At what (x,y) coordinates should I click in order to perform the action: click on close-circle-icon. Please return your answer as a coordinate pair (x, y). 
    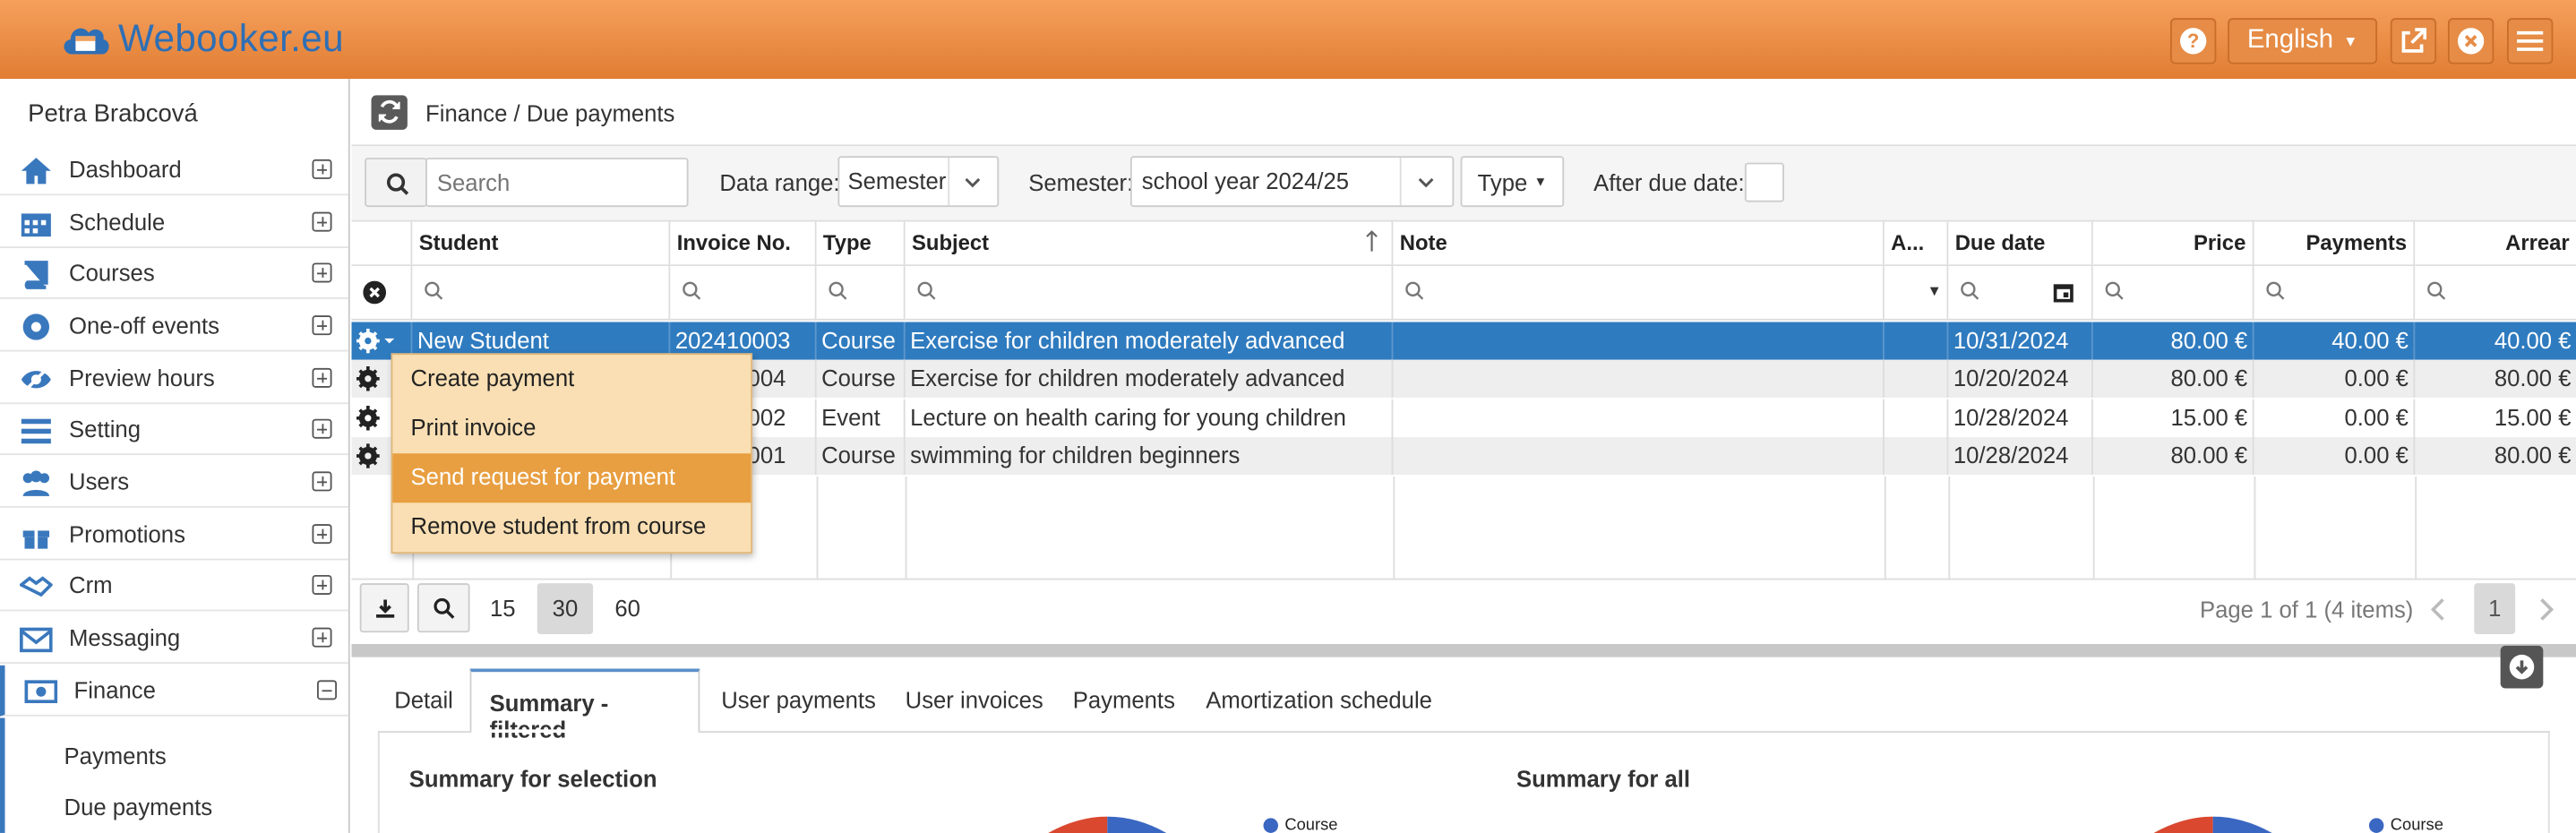
    Looking at the image, I should click on (2471, 42).